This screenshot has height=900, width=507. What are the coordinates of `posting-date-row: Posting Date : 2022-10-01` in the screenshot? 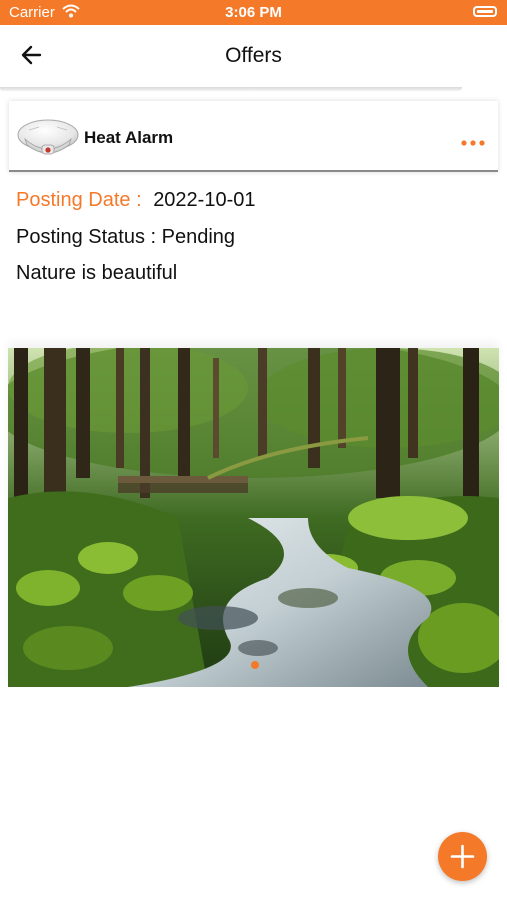 It's located at (136, 200).